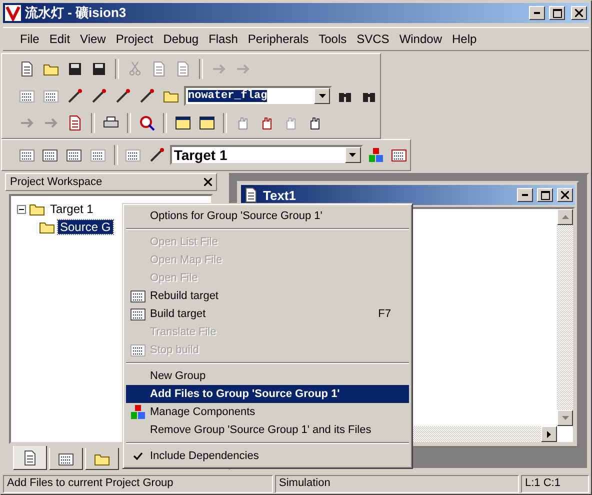 Image resolution: width=592 pixels, height=495 pixels. What do you see at coordinates (280, 195) in the screenshot?
I see `document-title: Text1` at bounding box center [280, 195].